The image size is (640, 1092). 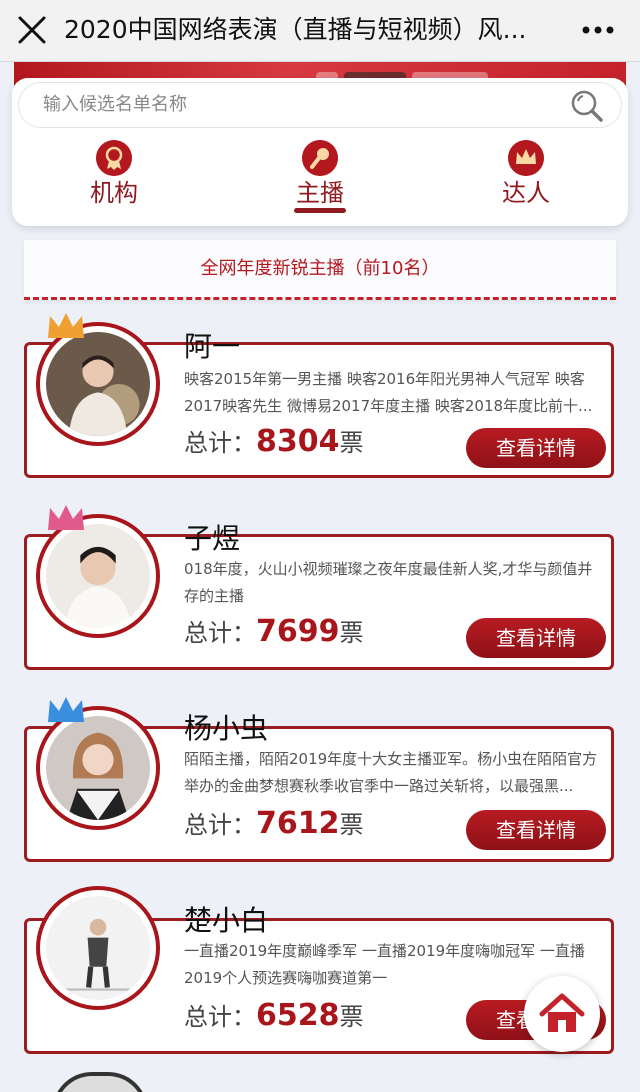 What do you see at coordinates (115, 105) in the screenshot?
I see `search-input: 输入候选名单名称` at bounding box center [115, 105].